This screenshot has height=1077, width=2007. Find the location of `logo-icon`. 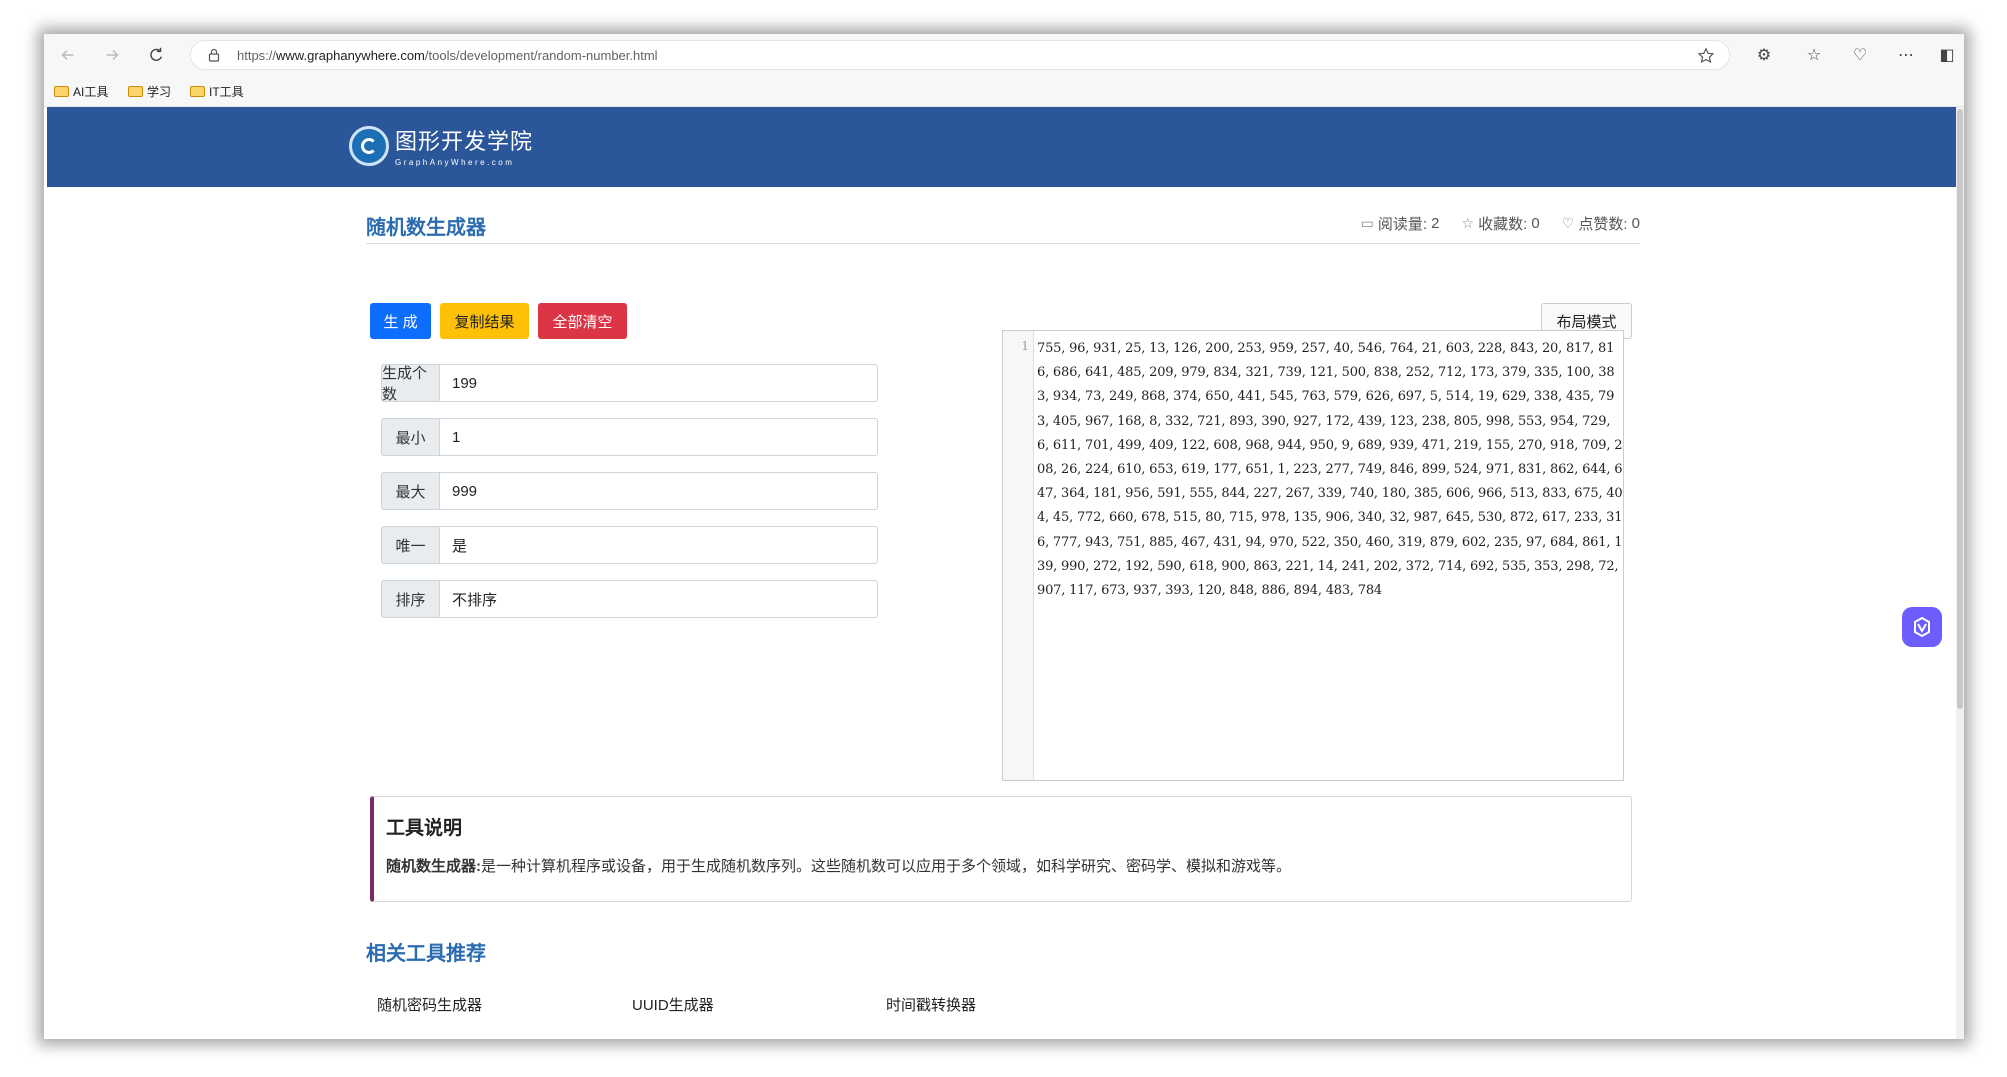

logo-icon is located at coordinates (369, 145).